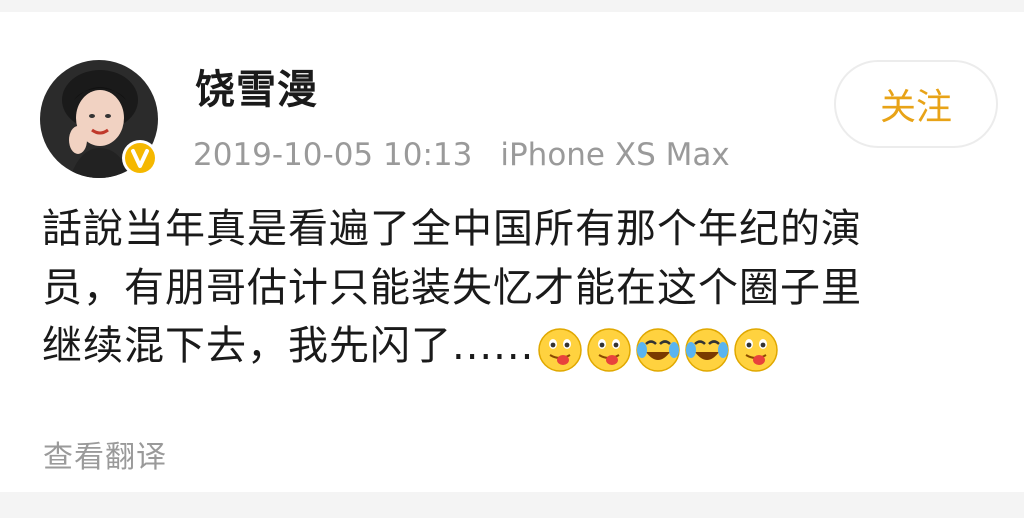 The image size is (1024, 518). I want to click on follow-button: 关注, so click(916, 104).